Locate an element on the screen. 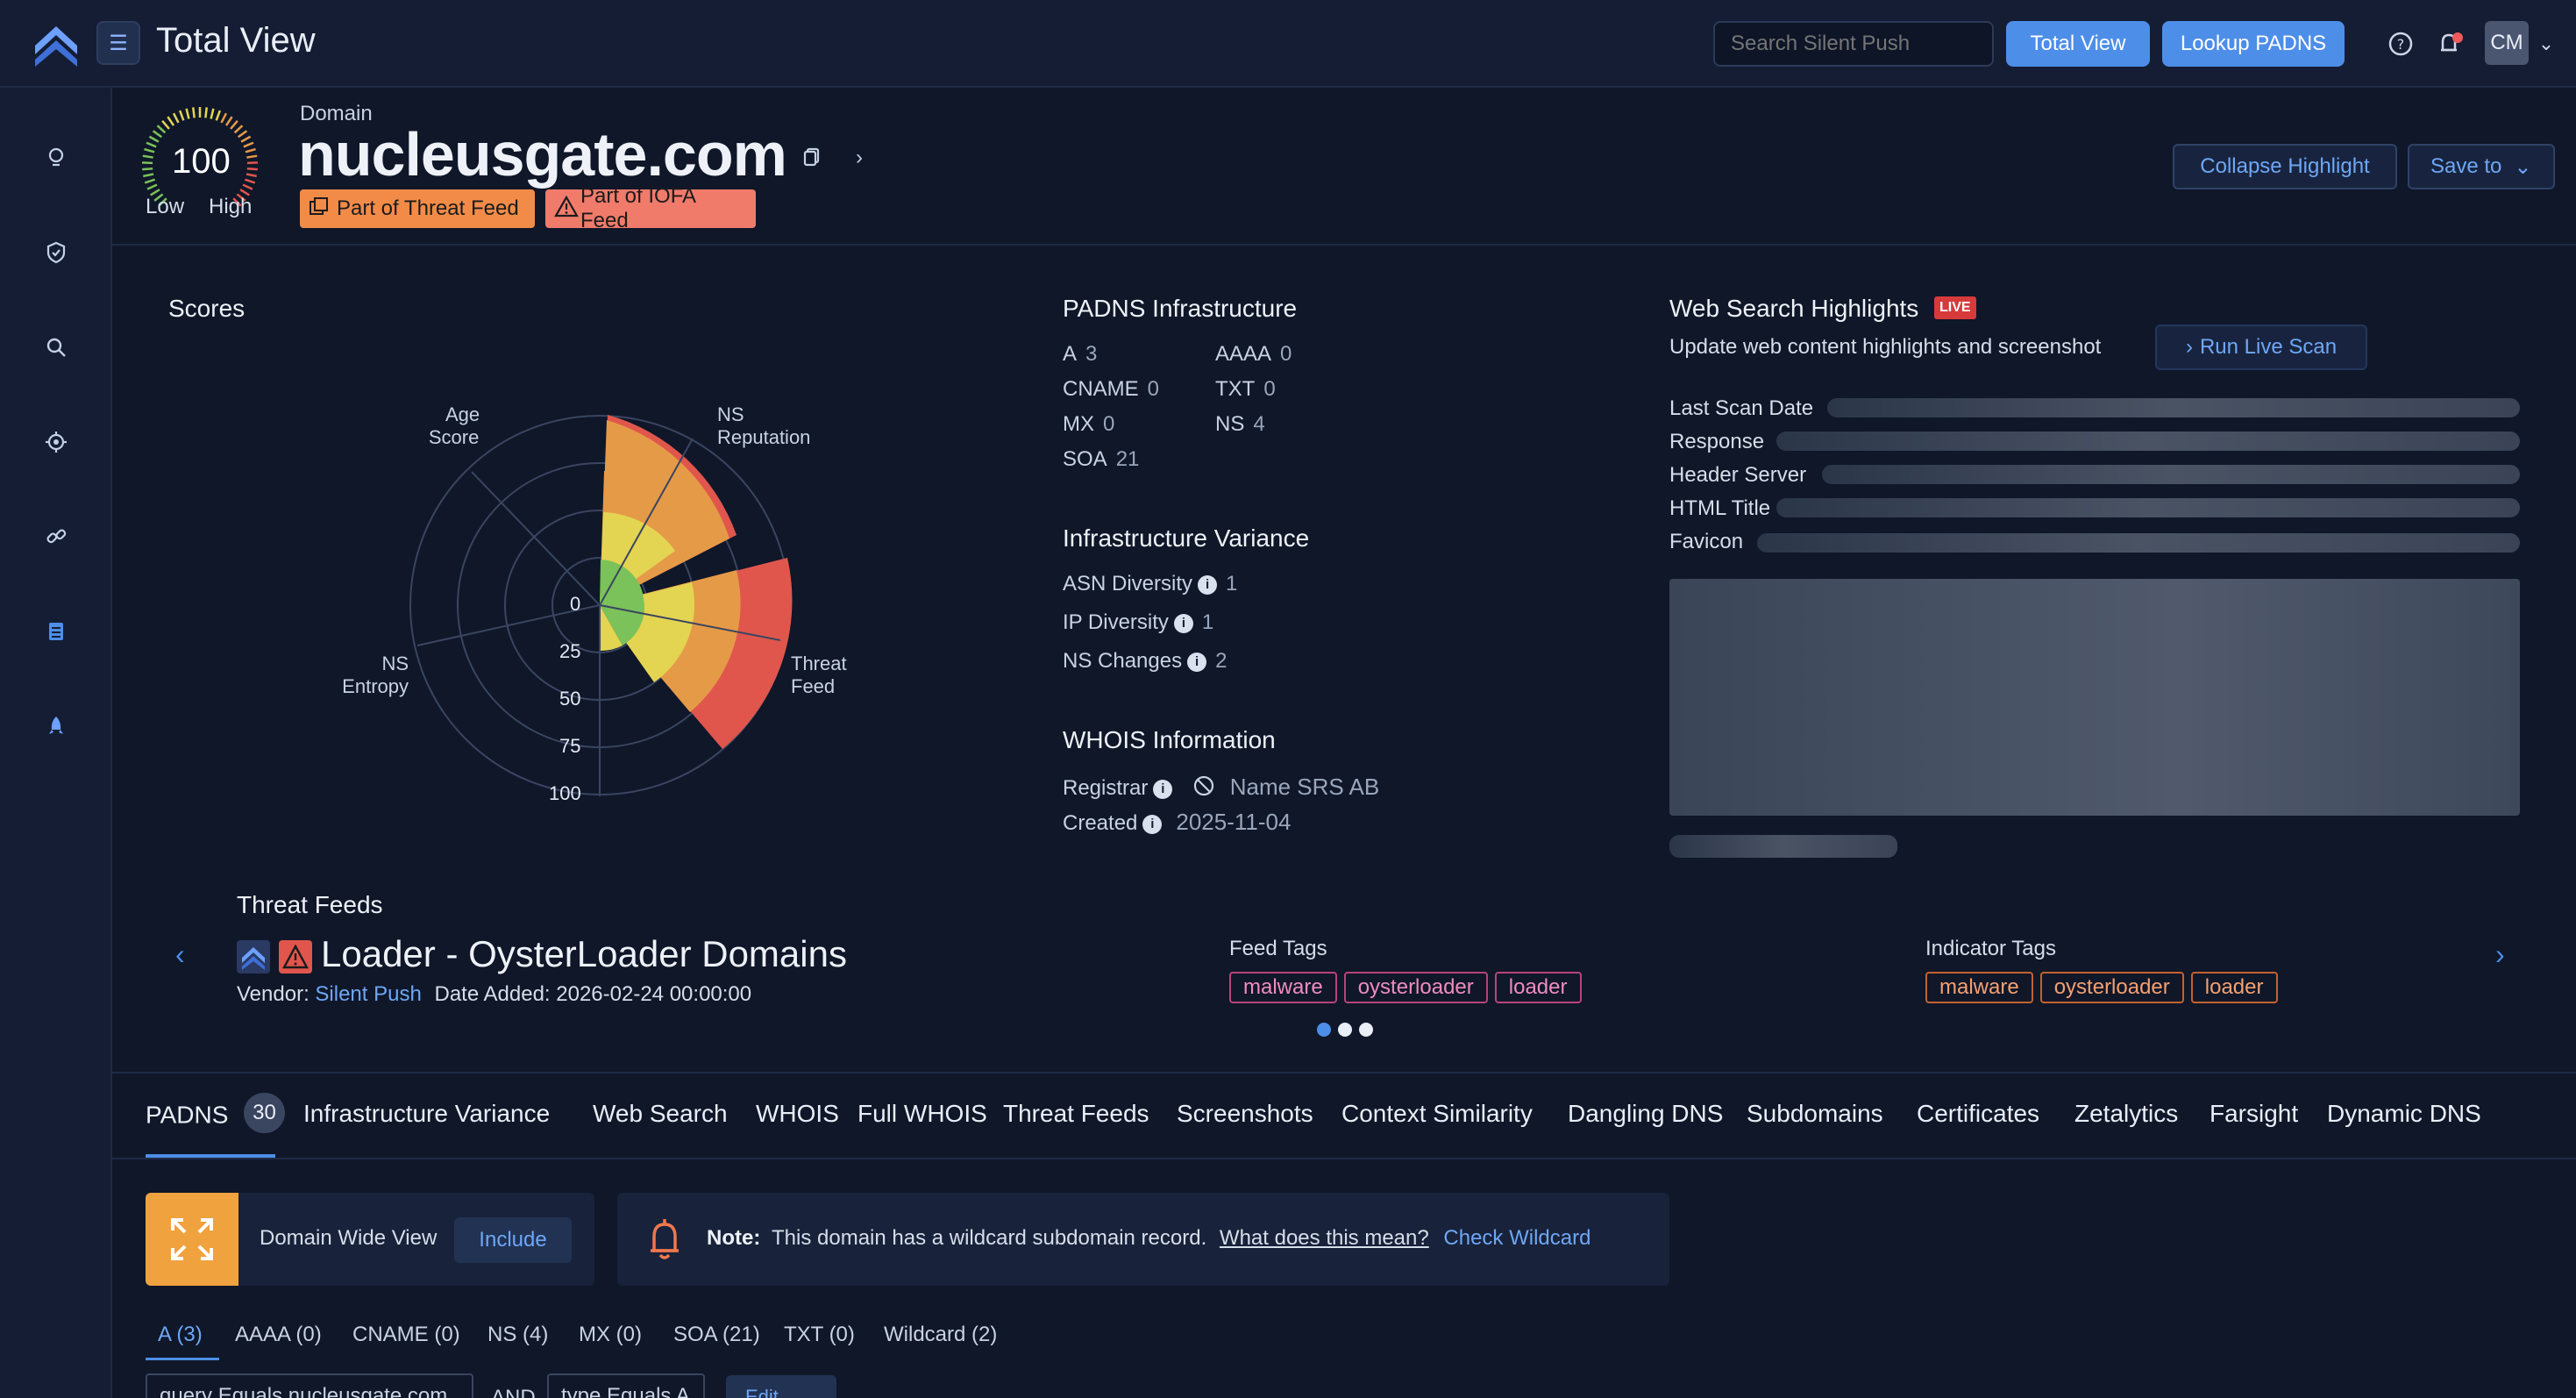 This screenshot has height=1398, width=2576. indicator-tag: malware is located at coordinates (1979, 988).